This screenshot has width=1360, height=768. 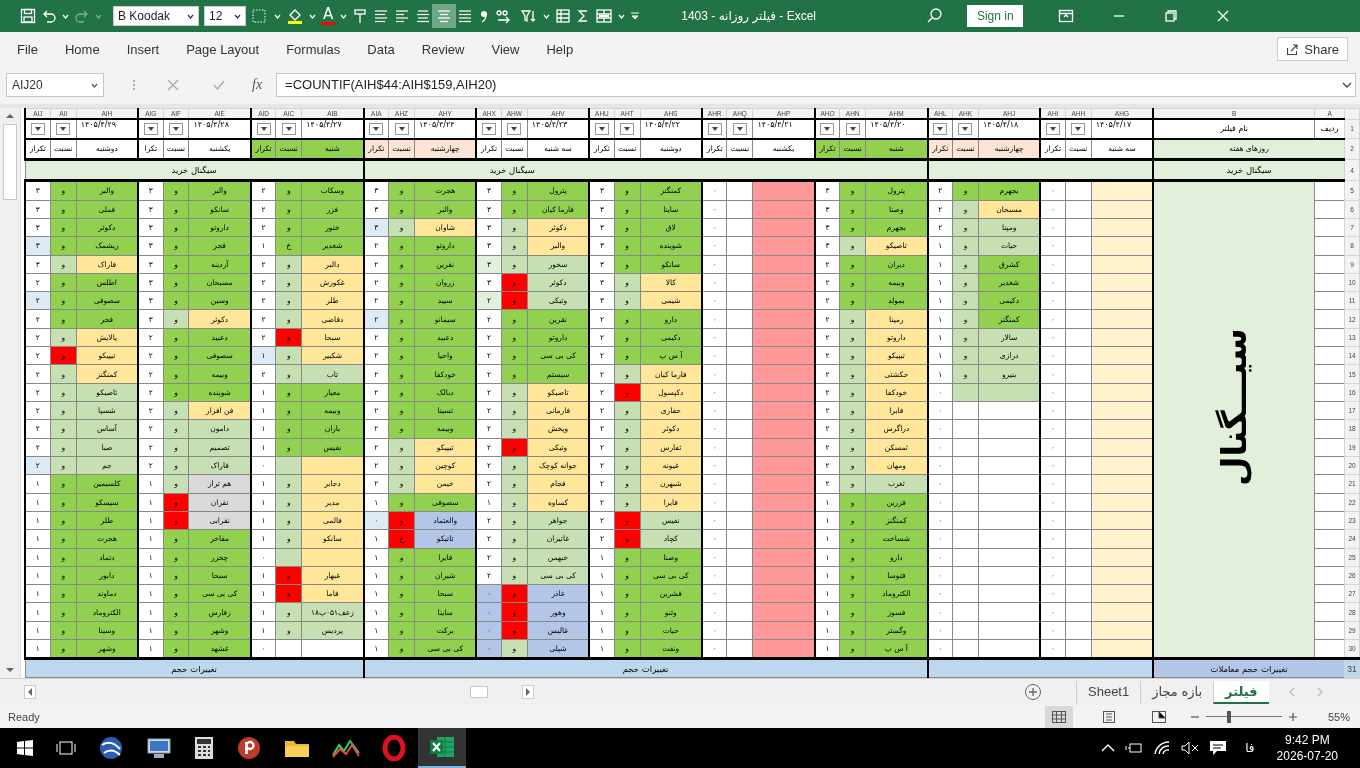 I want to click on globe-icon, so click(x=111, y=748).